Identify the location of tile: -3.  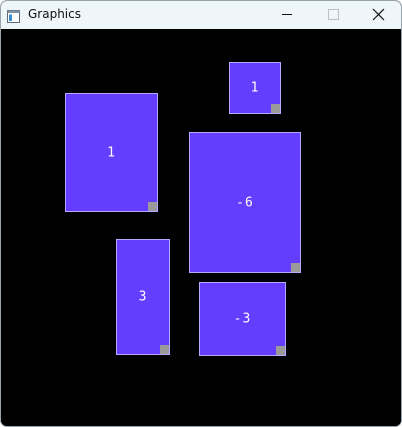
(242, 319).